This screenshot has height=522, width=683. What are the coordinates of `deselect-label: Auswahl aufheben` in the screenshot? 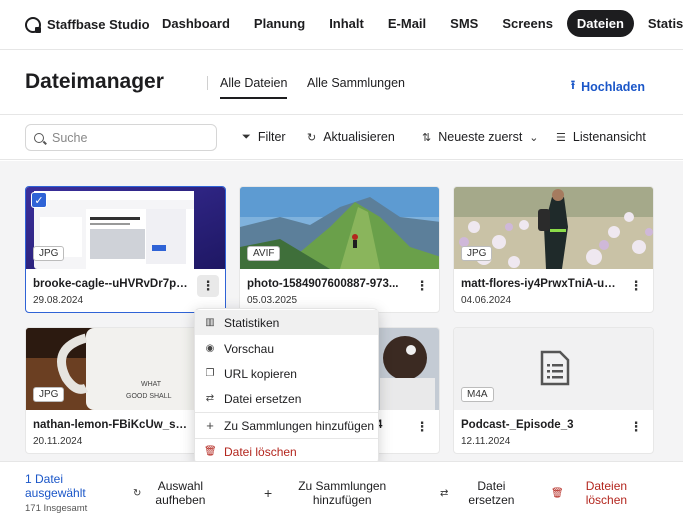 It's located at (180, 493).